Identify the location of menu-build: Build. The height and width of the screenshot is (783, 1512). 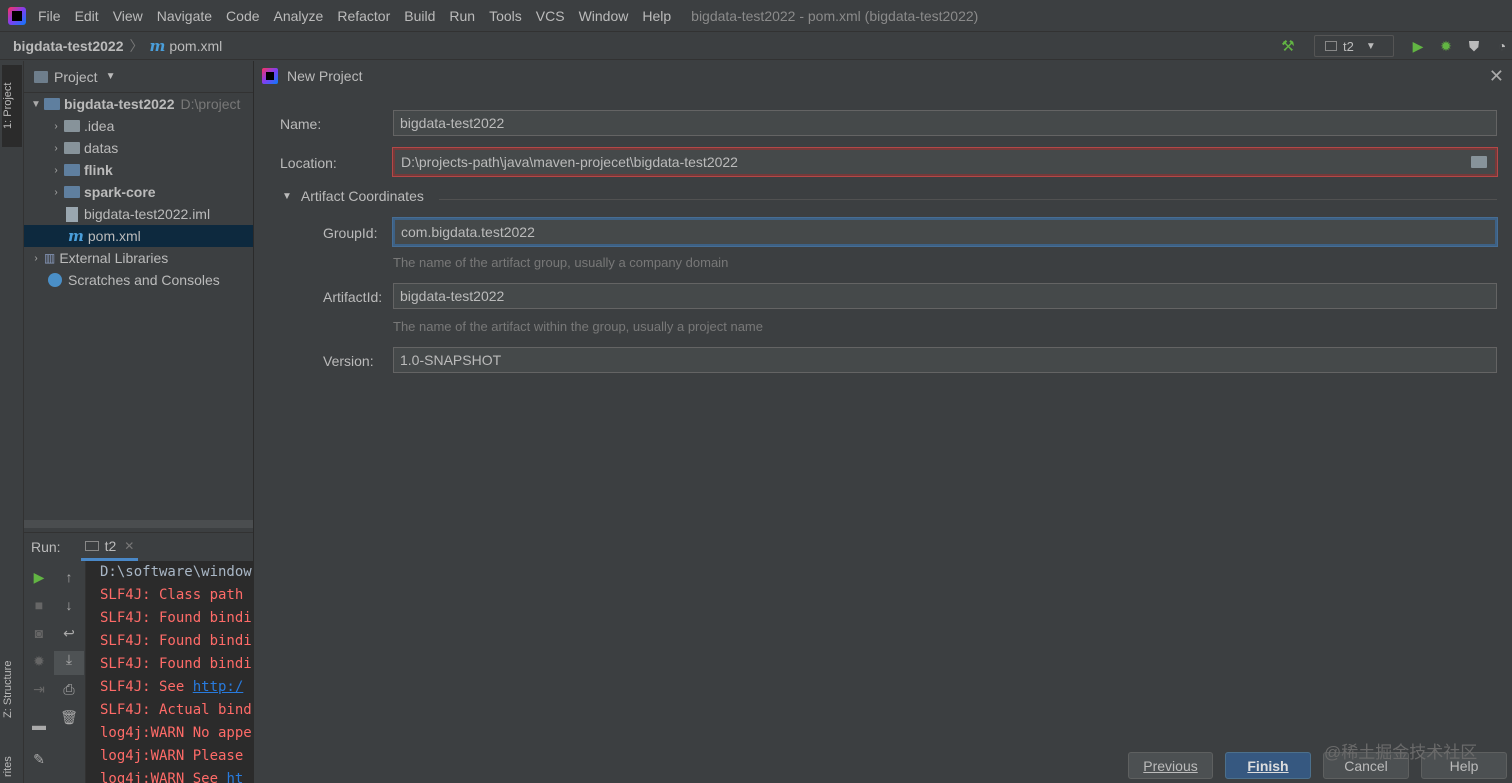
(419, 16).